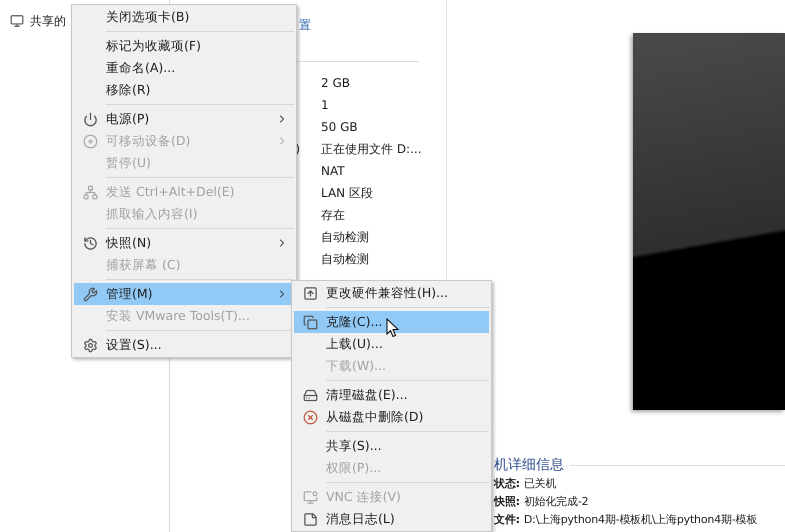  What do you see at coordinates (641, 519) in the screenshot?
I see `detail-value: D:\上海python4期-模板机\上海python4期-模板` at bounding box center [641, 519].